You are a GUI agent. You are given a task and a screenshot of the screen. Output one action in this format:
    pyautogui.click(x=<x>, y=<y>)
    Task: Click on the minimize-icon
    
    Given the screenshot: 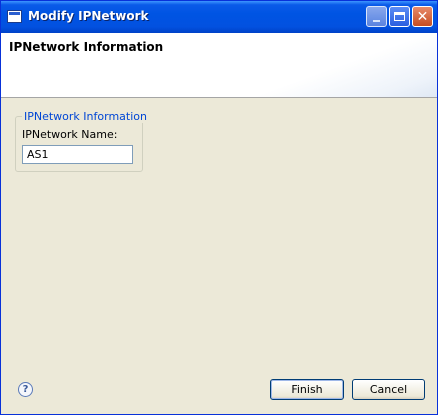 What is the action you would take?
    pyautogui.click(x=376, y=20)
    